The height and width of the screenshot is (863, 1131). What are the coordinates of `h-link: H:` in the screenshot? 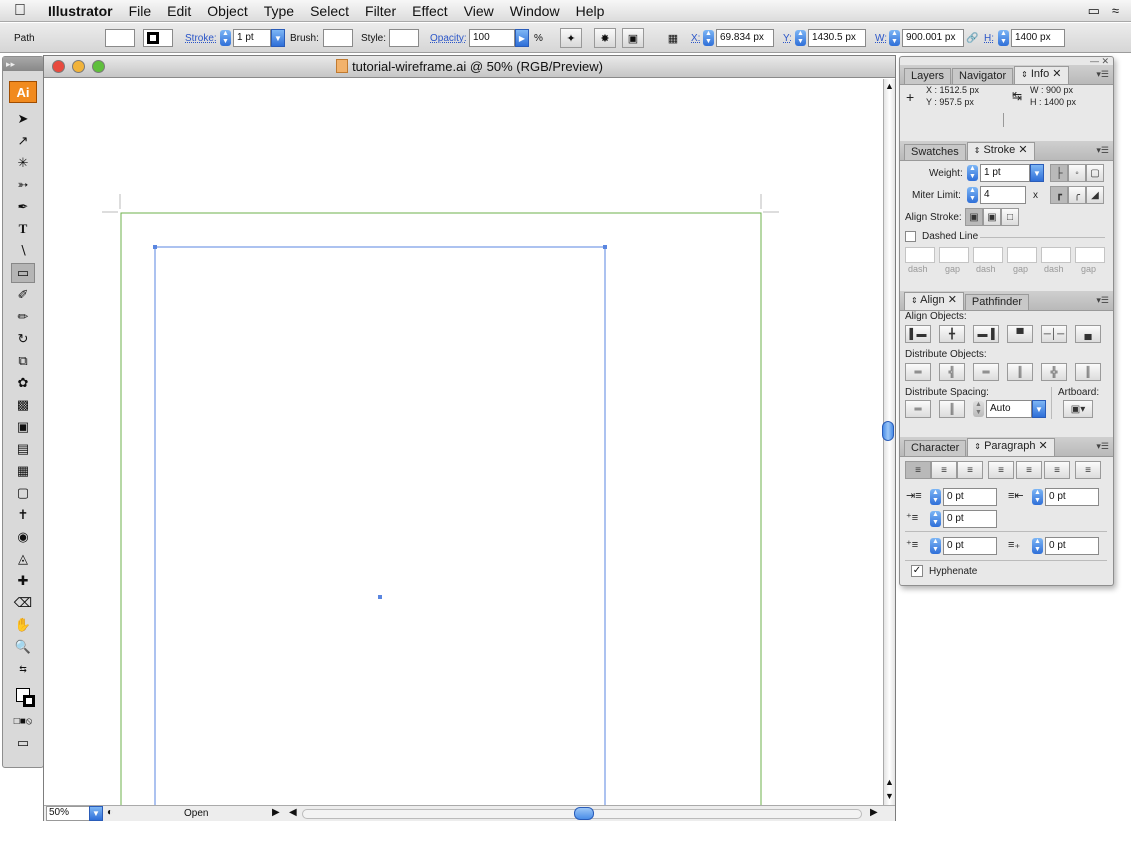 It's located at (989, 38).